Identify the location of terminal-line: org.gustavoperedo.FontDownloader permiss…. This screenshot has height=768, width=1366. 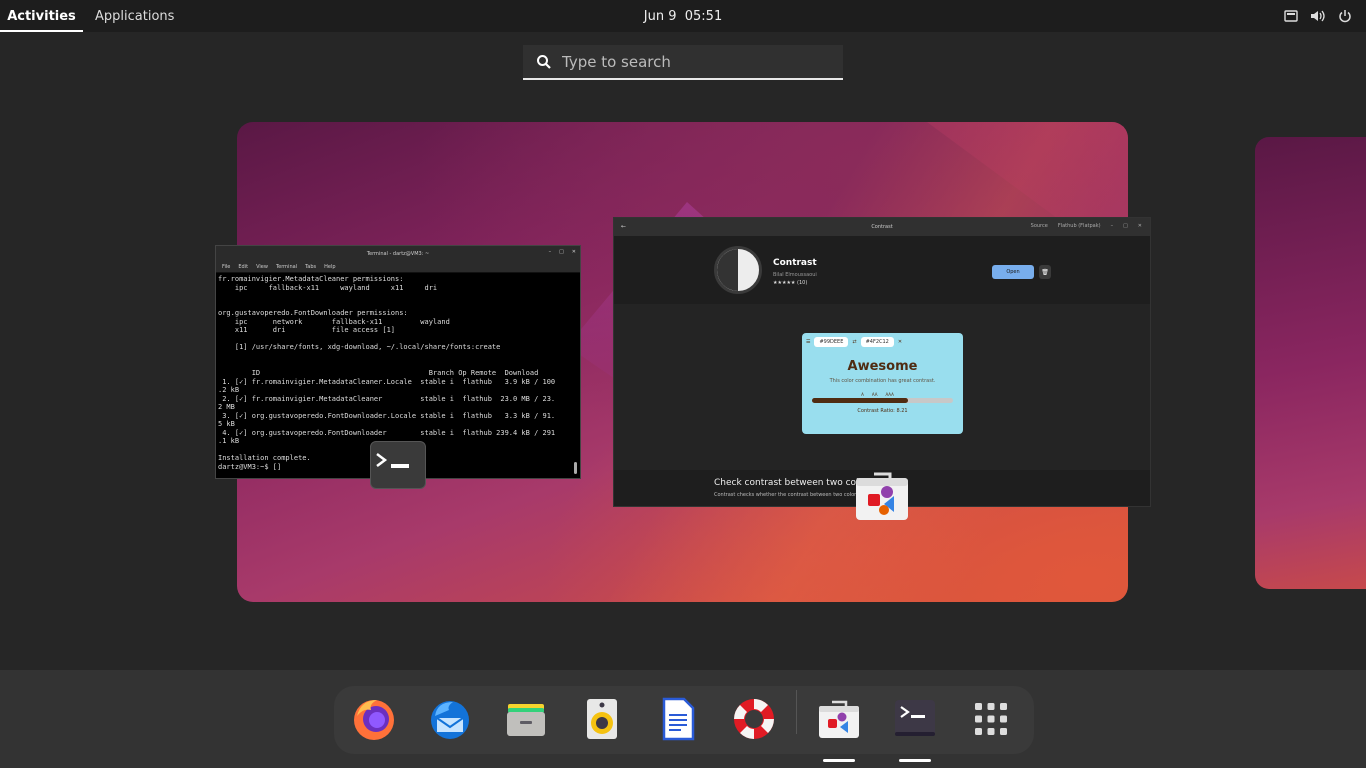
(313, 313).